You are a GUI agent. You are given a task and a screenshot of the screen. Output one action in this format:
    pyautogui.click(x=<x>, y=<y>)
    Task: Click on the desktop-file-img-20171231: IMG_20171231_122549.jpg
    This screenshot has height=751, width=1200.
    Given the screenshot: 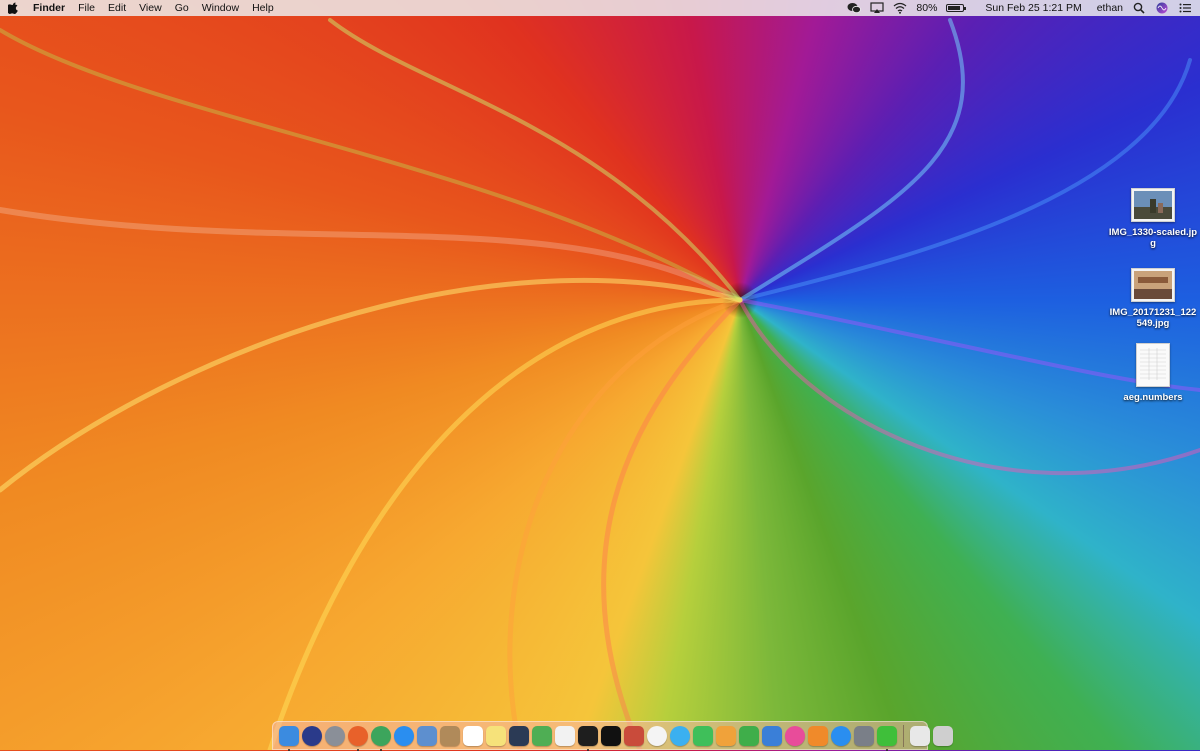 What is the action you would take?
    pyautogui.click(x=1153, y=298)
    